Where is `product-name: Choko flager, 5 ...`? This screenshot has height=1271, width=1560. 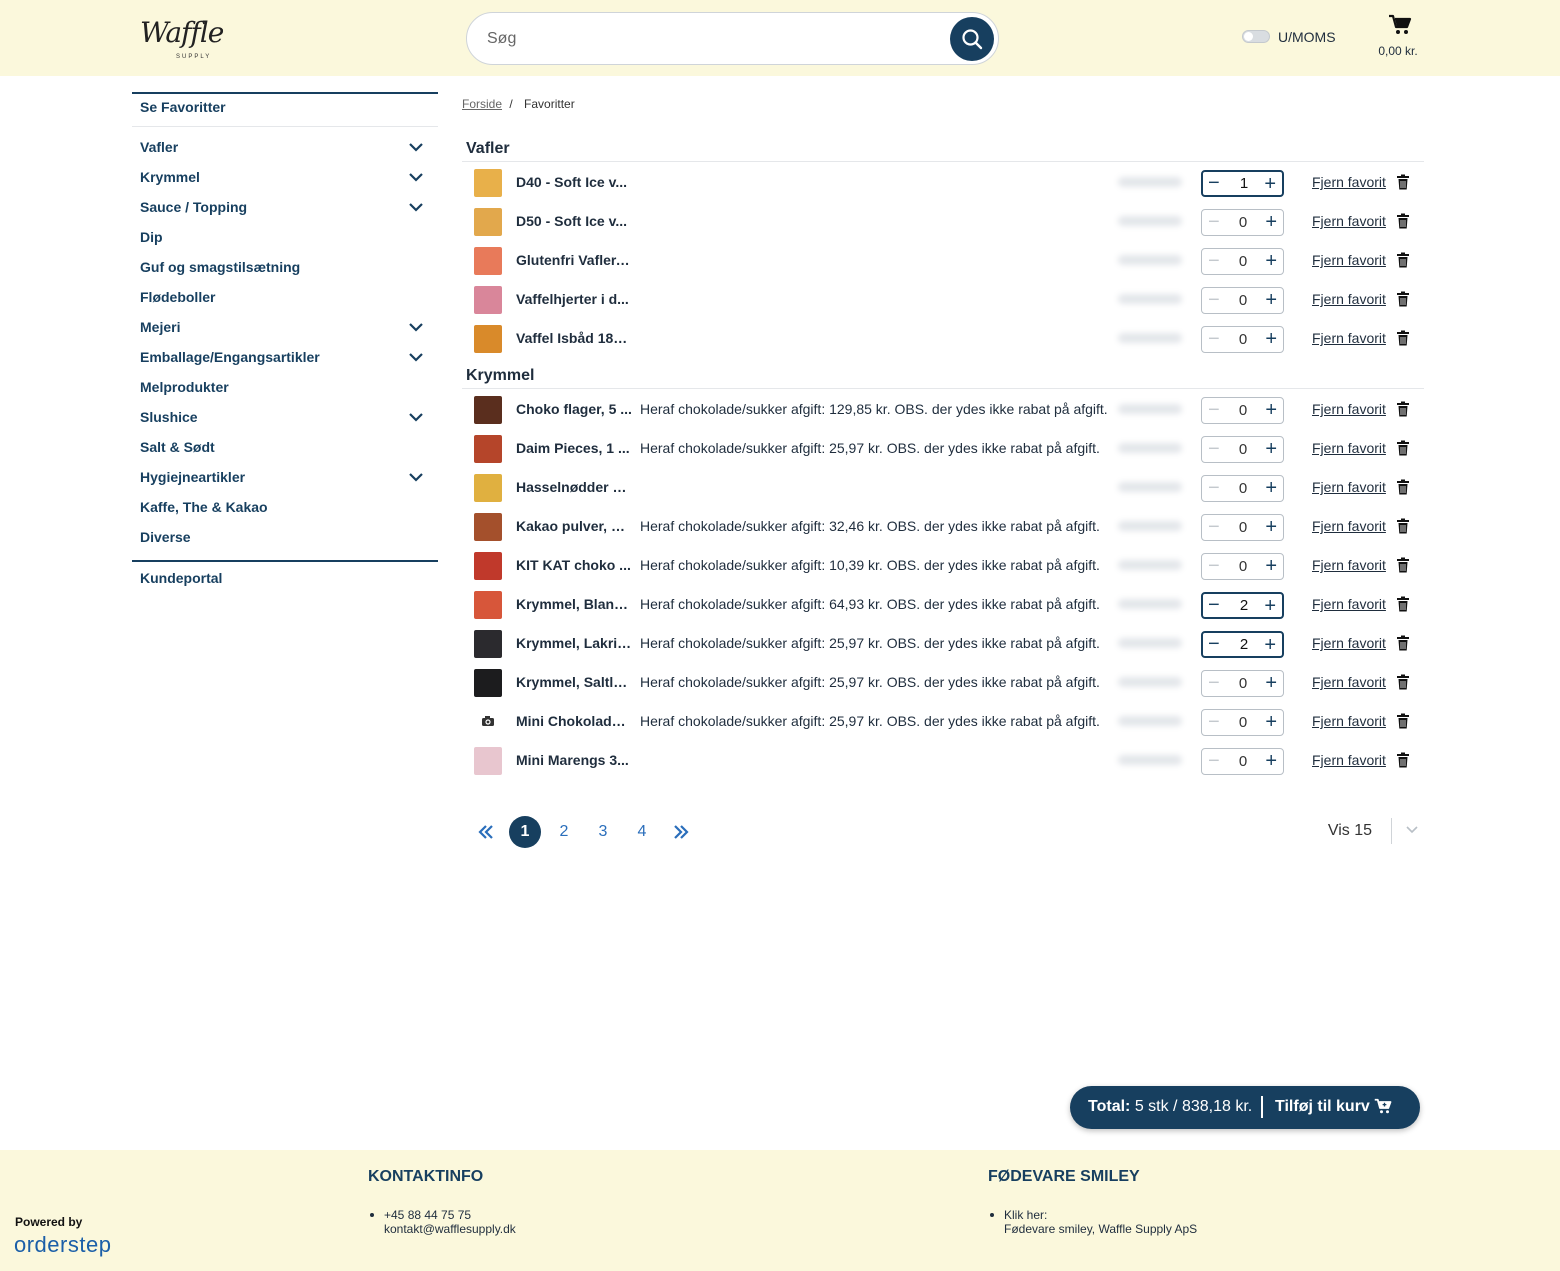 product-name: Choko flager, 5 ... is located at coordinates (574, 409).